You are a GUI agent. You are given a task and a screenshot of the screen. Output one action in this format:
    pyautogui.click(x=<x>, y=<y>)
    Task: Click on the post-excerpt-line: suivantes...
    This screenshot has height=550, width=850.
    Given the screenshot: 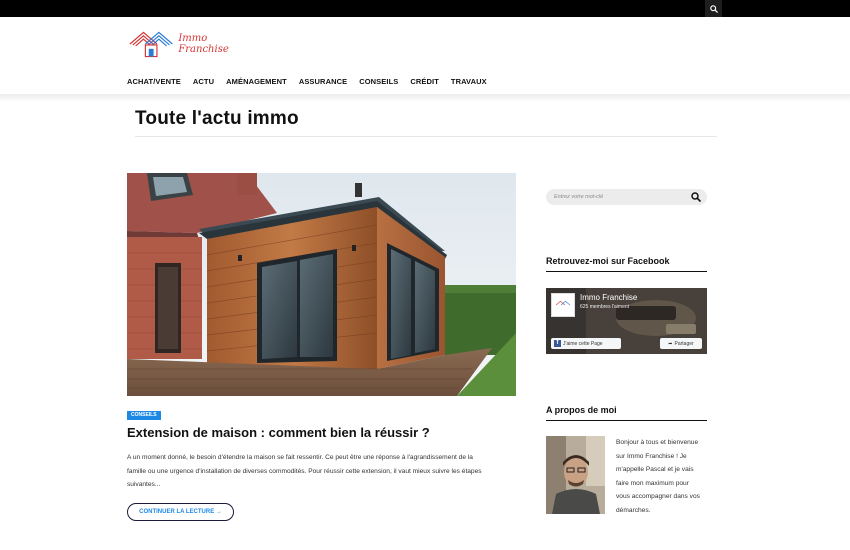 What is the action you would take?
    pyautogui.click(x=144, y=484)
    